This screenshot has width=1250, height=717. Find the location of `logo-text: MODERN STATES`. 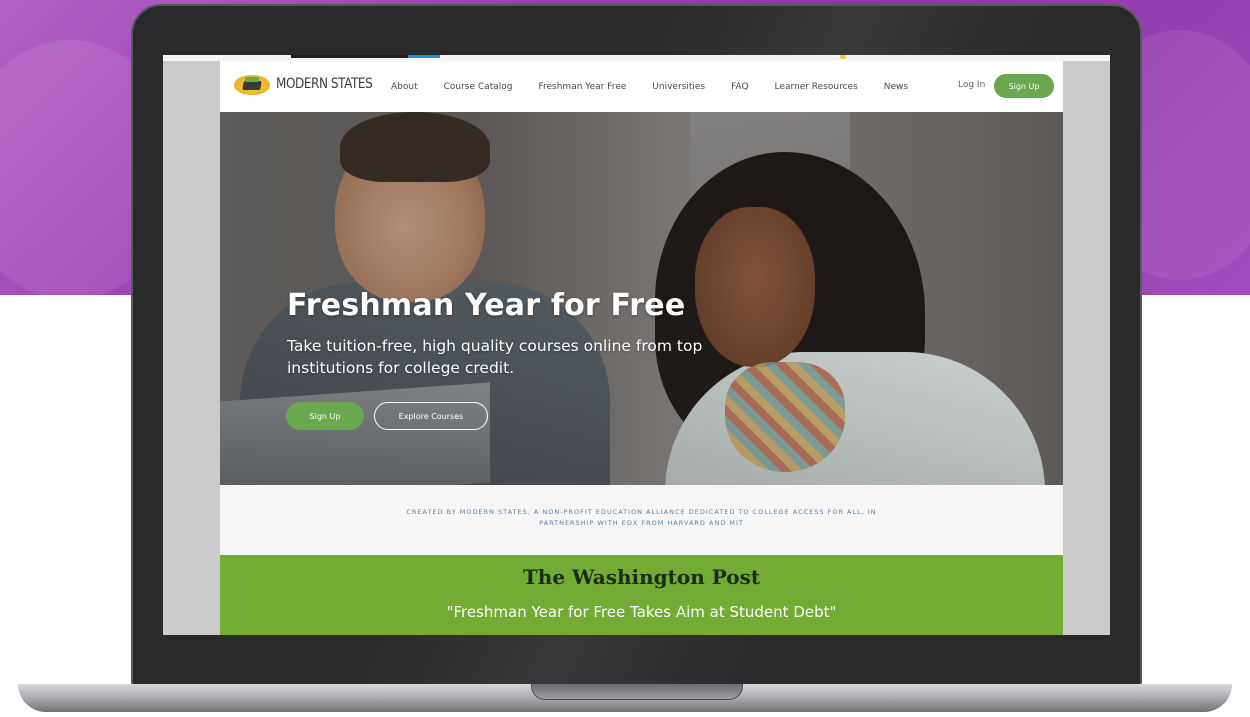

logo-text: MODERN STATES is located at coordinates (324, 84).